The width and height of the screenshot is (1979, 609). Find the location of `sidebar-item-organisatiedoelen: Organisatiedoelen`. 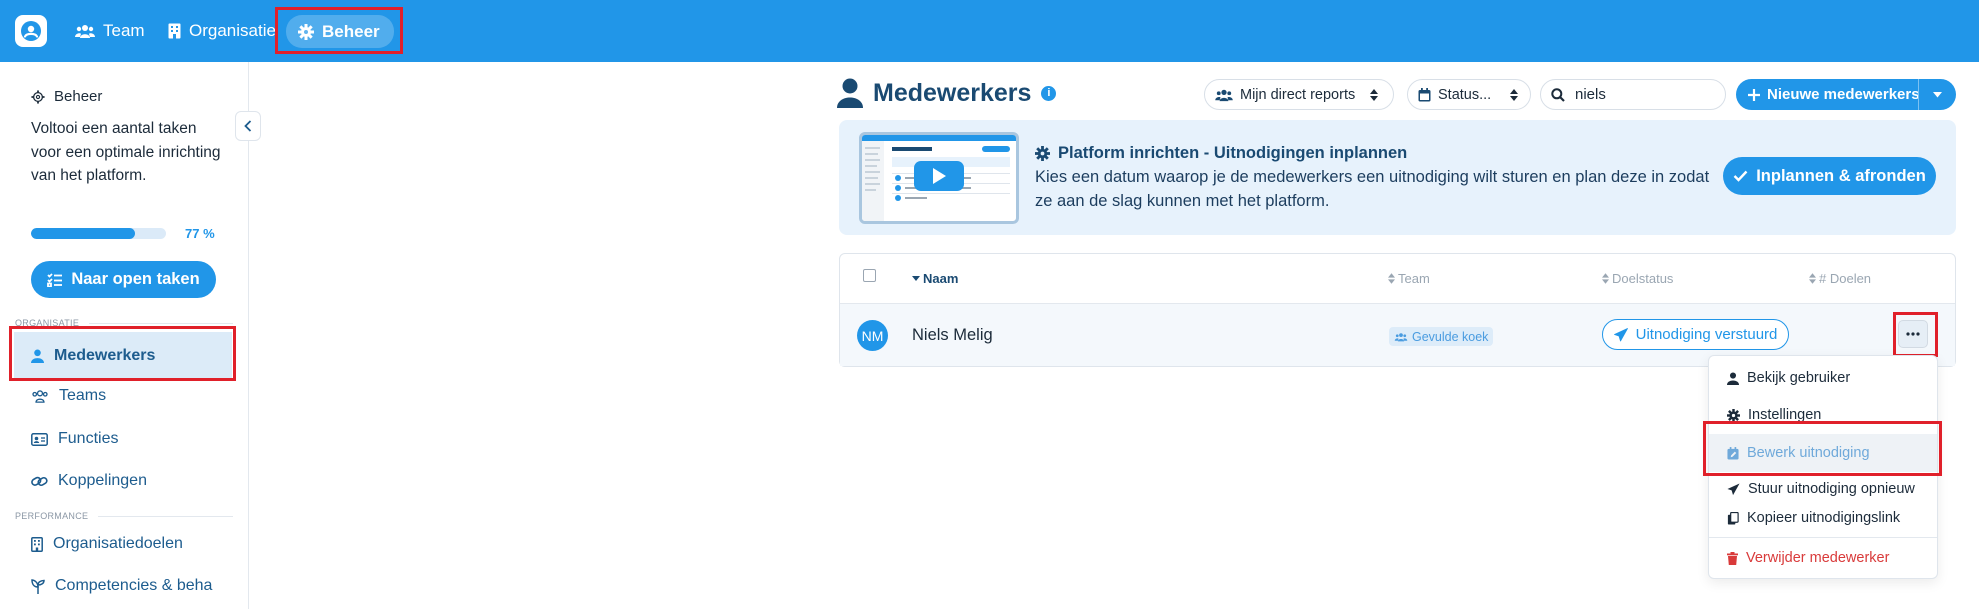

sidebar-item-organisatiedoelen: Organisatiedoelen is located at coordinates (107, 544).